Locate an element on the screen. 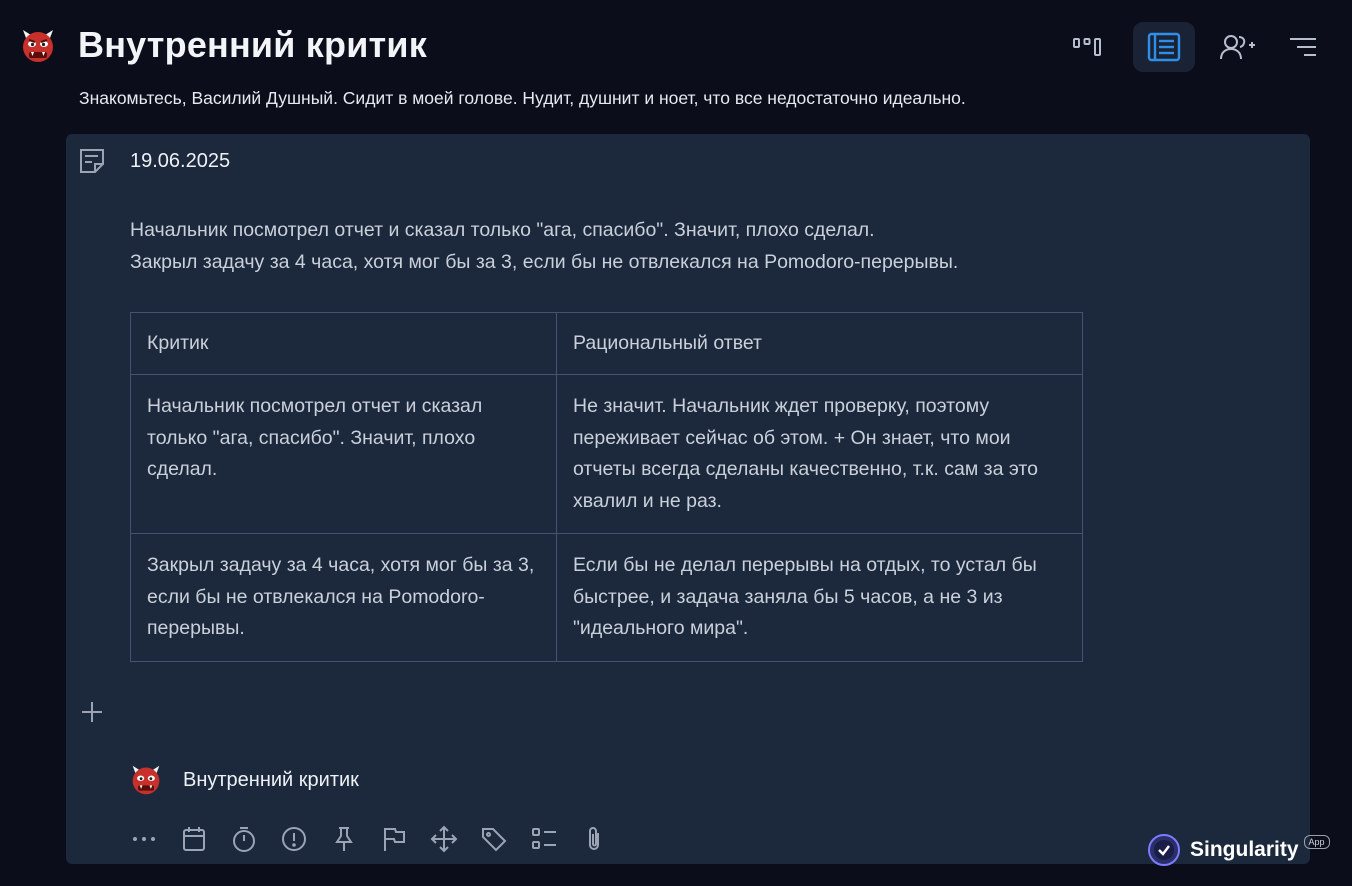 The image size is (1352, 886). table-header-cell: Критик is located at coordinates (343, 343).